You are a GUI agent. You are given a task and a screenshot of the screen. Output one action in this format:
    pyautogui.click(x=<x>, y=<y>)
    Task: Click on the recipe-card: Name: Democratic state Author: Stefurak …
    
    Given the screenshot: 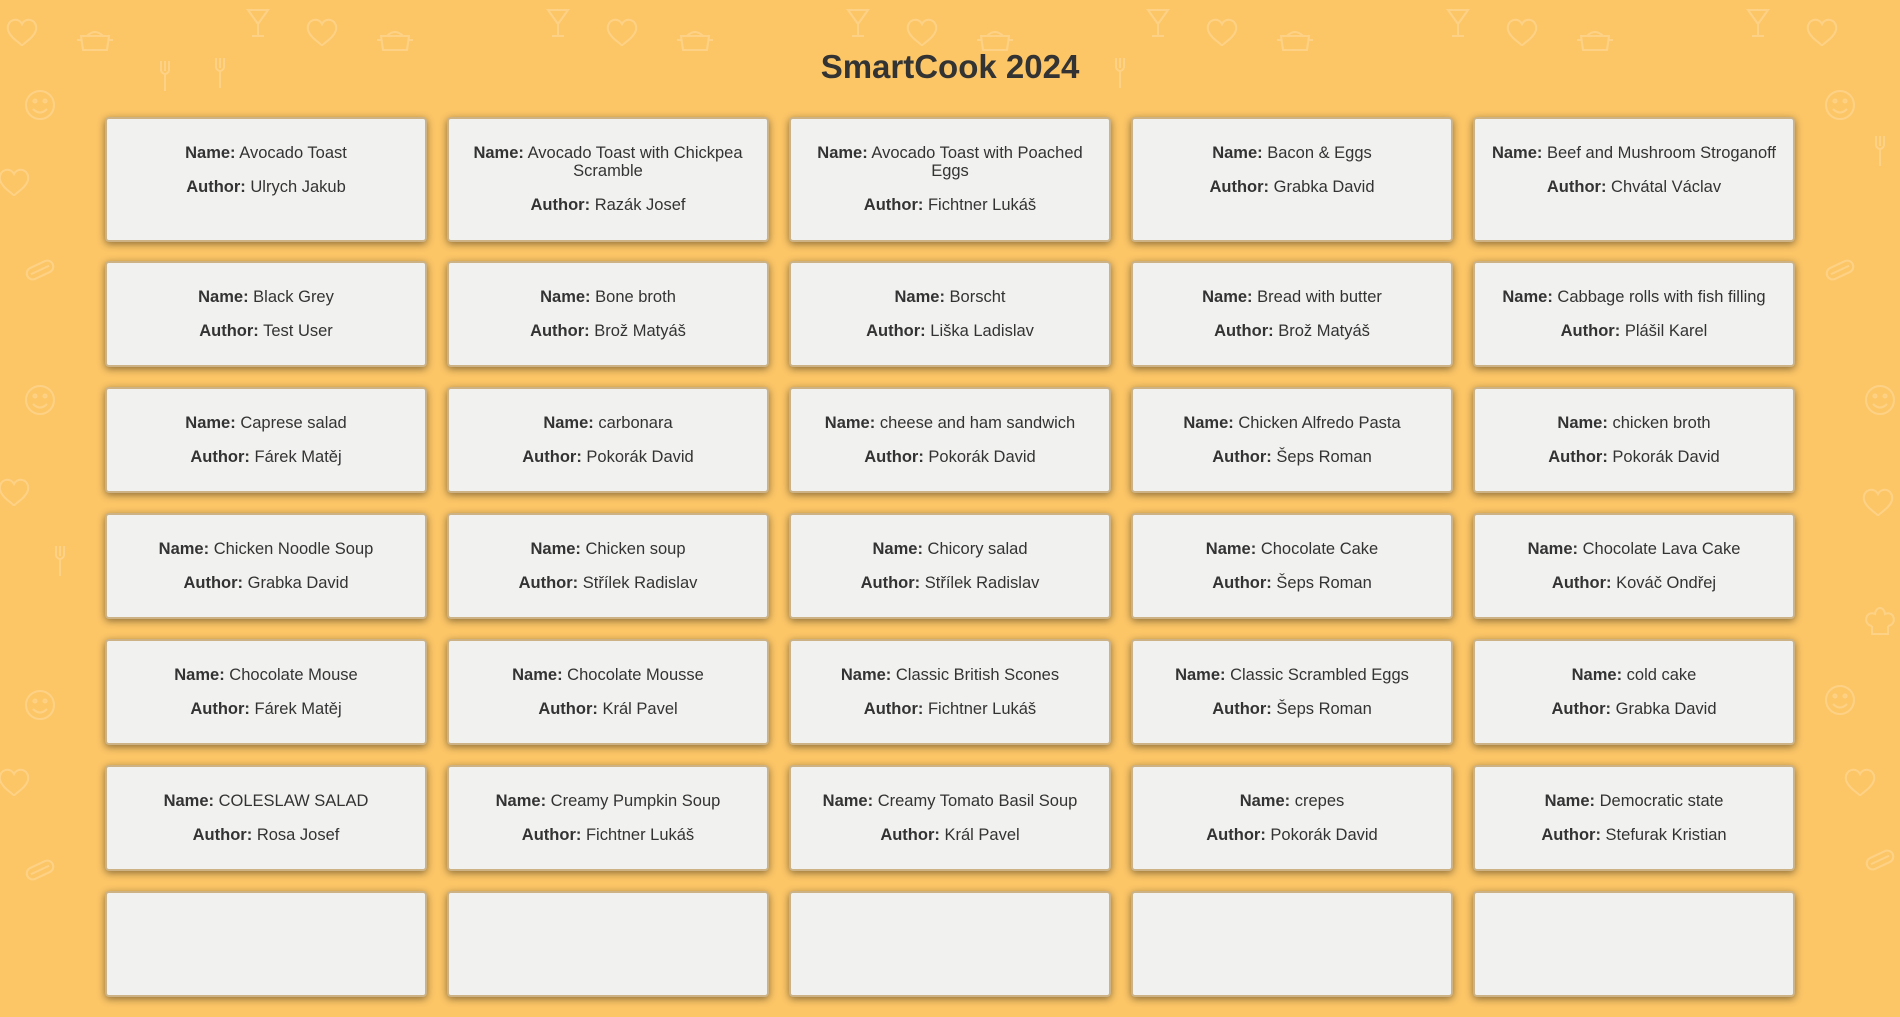 What is the action you would take?
    pyautogui.click(x=1634, y=818)
    